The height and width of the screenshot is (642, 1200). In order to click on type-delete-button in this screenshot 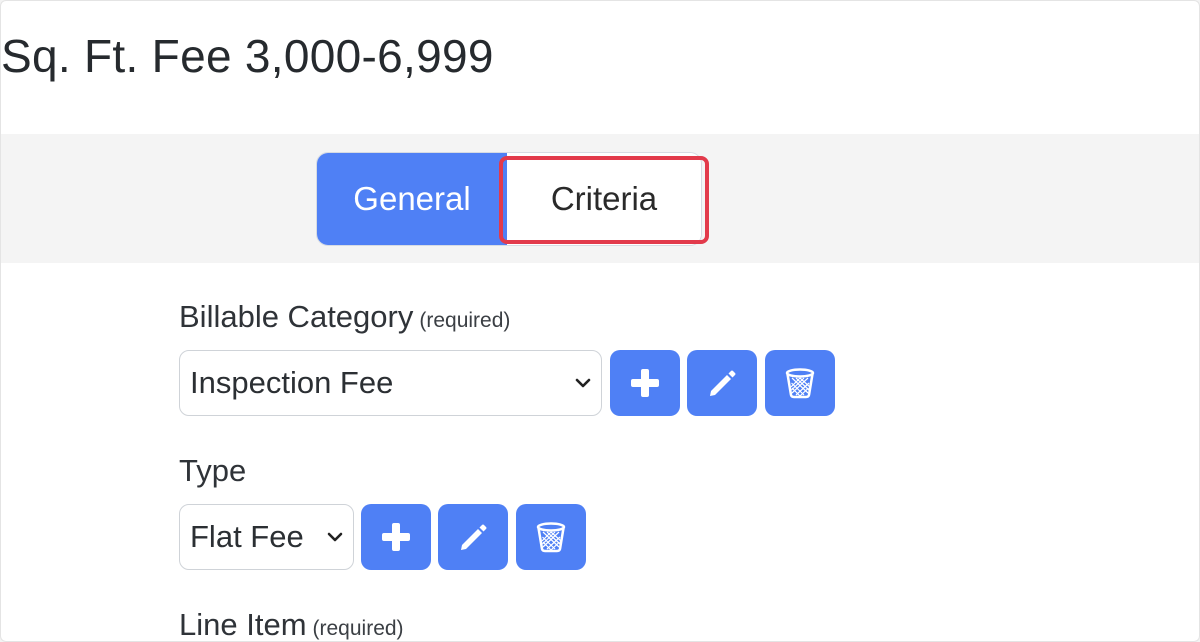, I will do `click(551, 537)`.